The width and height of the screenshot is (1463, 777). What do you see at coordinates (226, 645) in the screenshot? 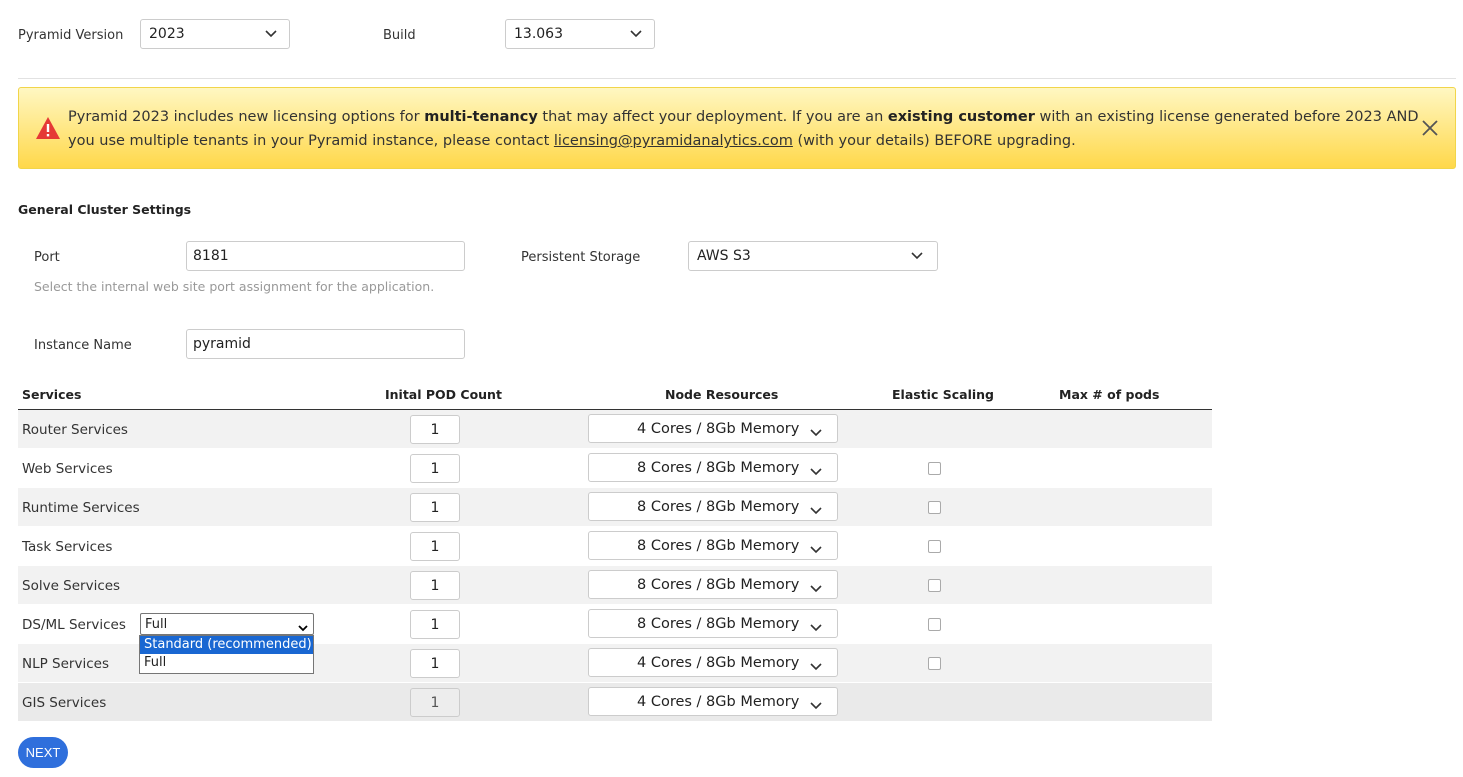
I see `dropdown-option-standard: Standard (recommended)` at bounding box center [226, 645].